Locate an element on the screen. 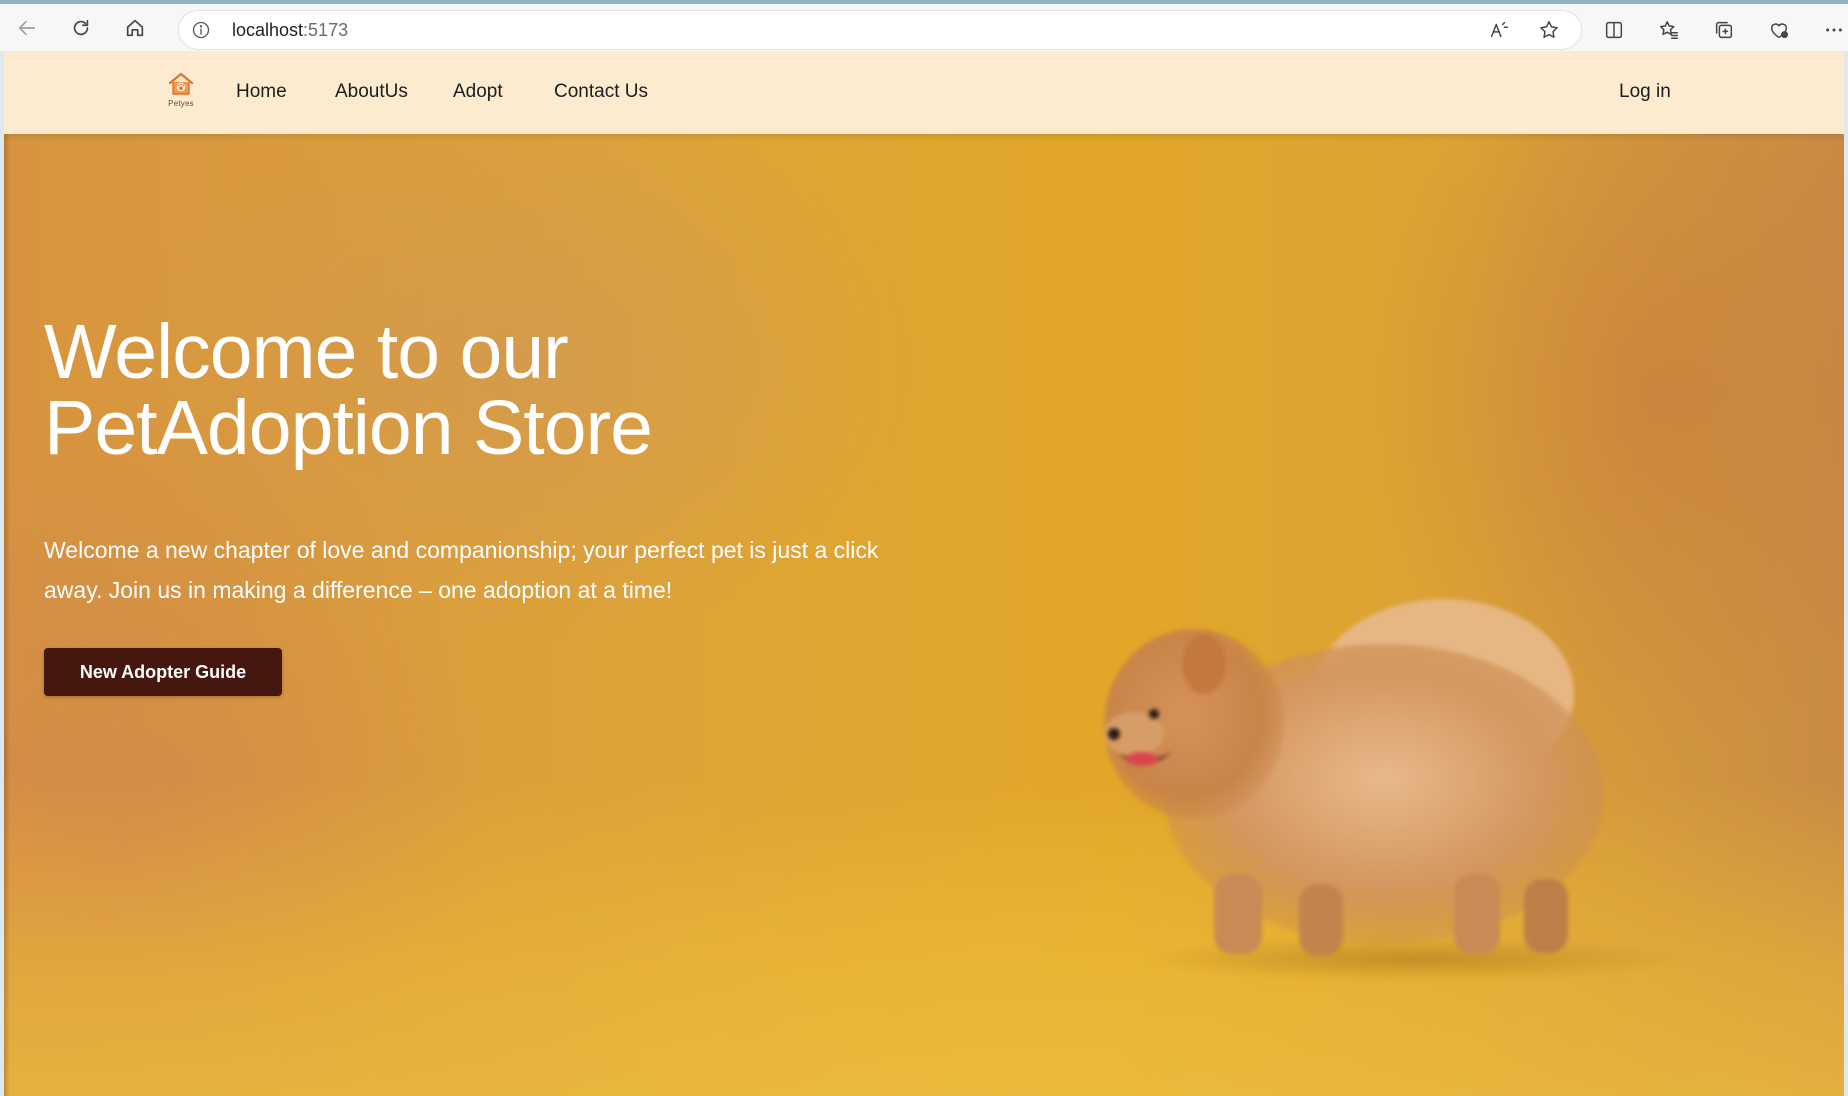 The width and height of the screenshot is (1848, 1096). home-icon is located at coordinates (135, 28).